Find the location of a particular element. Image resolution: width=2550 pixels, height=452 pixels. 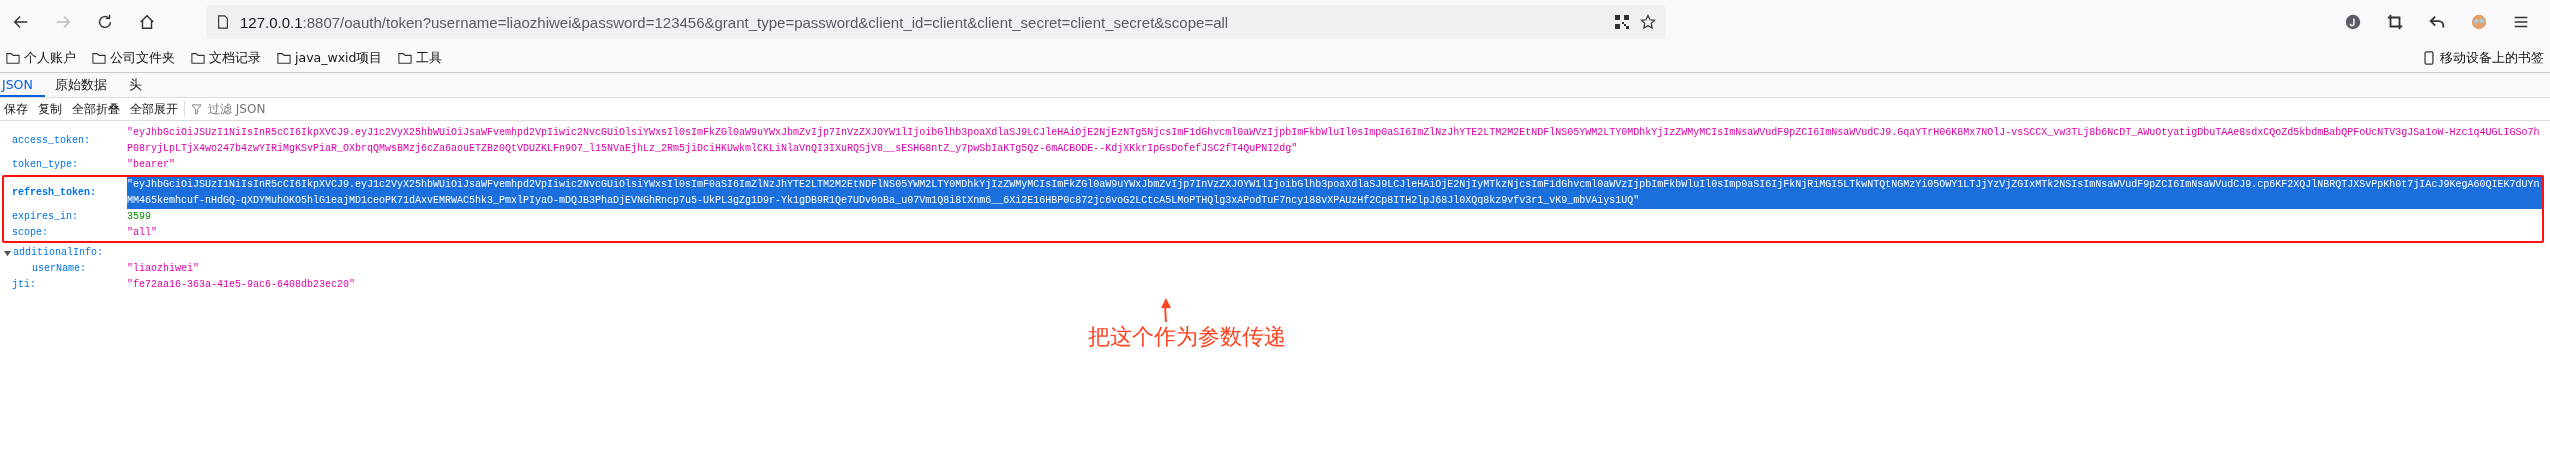

url-text: 127.0.0.1:8807/oauth/token?username=liaozhiwei&password=123456&grant_type=password&client_id=client&client_secret=client_secret&scope=all is located at coordinates (735, 22).